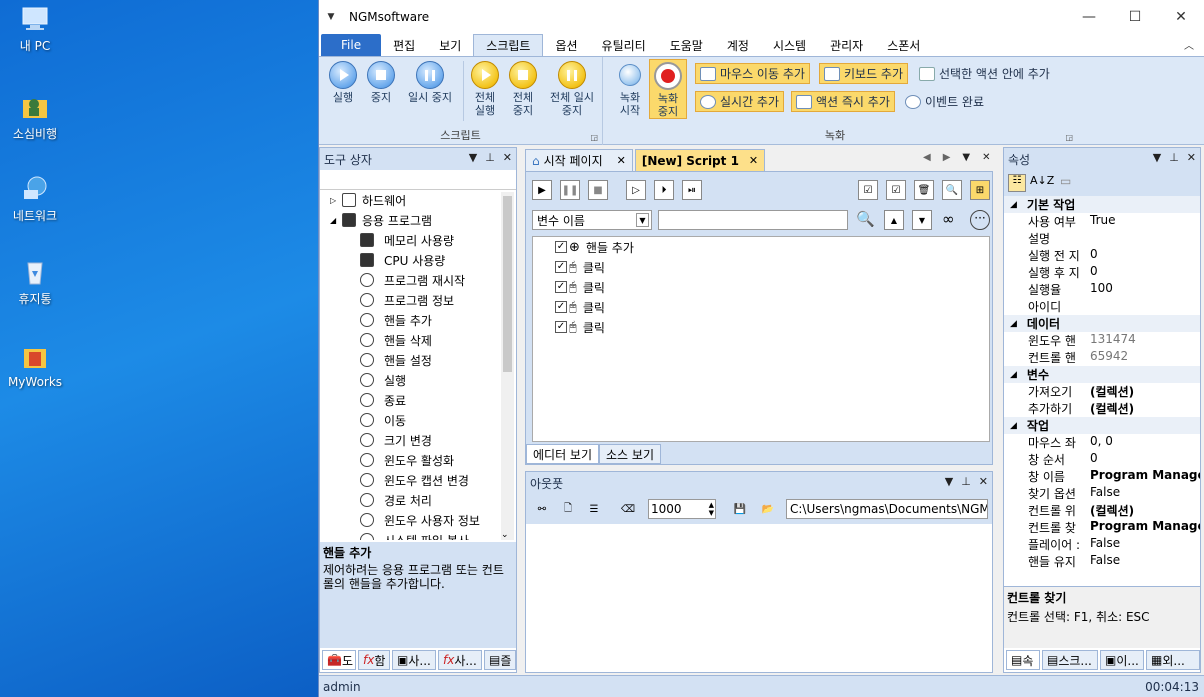 This screenshot has height=697, width=1204. What do you see at coordinates (1065, 181) in the screenshot?
I see `property-pages-icon: ▭` at bounding box center [1065, 181].